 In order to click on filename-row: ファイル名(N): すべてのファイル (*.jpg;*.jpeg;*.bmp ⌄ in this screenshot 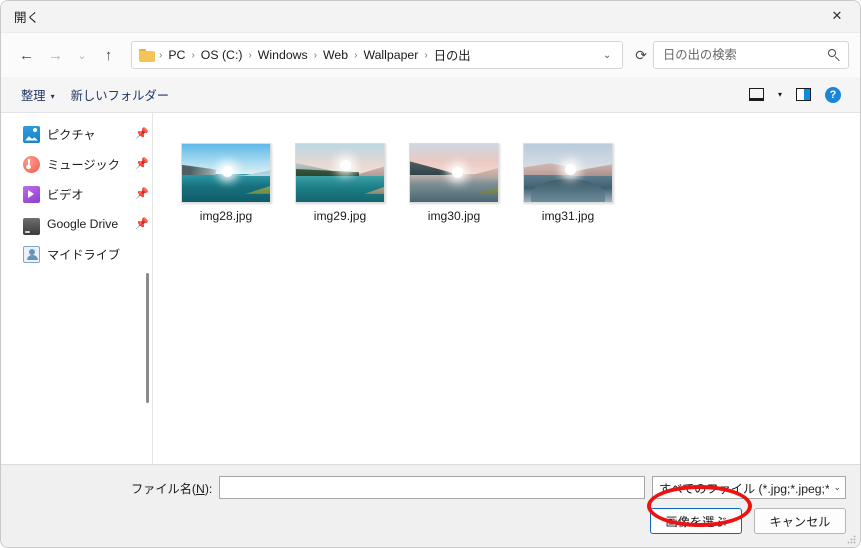, I will do `click(423, 487)`.